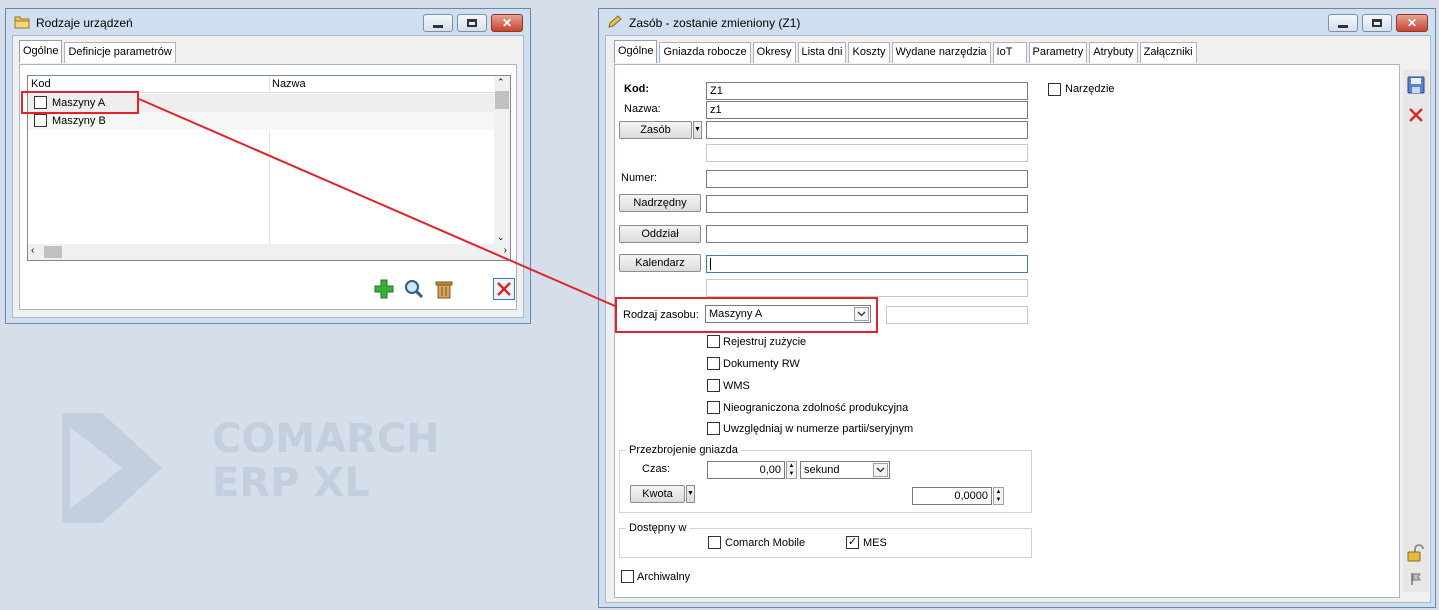 This screenshot has width=1439, height=610. Describe the element at coordinates (697, 130) in the screenshot. I see `zasob-dropdown-arrow: ▼` at that location.